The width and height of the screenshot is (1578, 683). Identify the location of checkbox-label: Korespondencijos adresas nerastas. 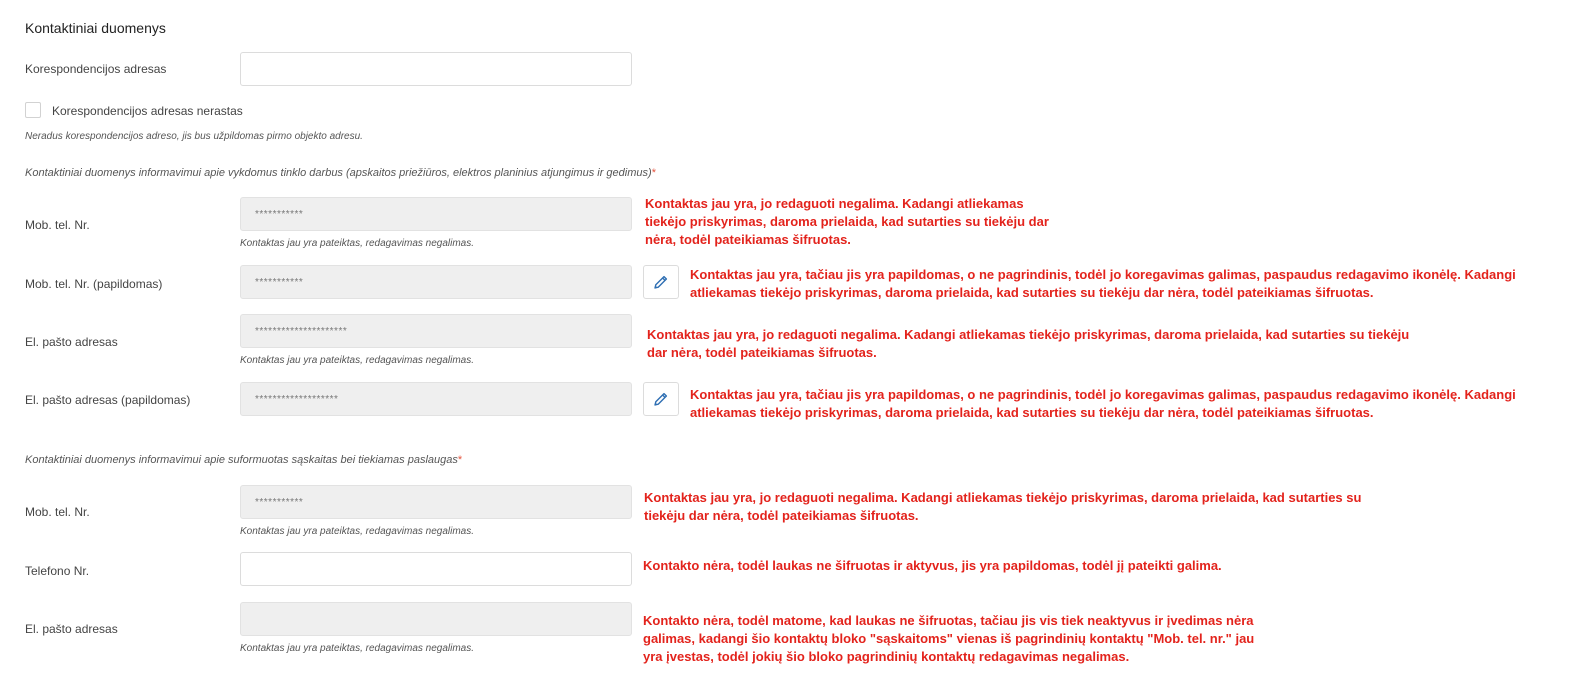
(147, 111).